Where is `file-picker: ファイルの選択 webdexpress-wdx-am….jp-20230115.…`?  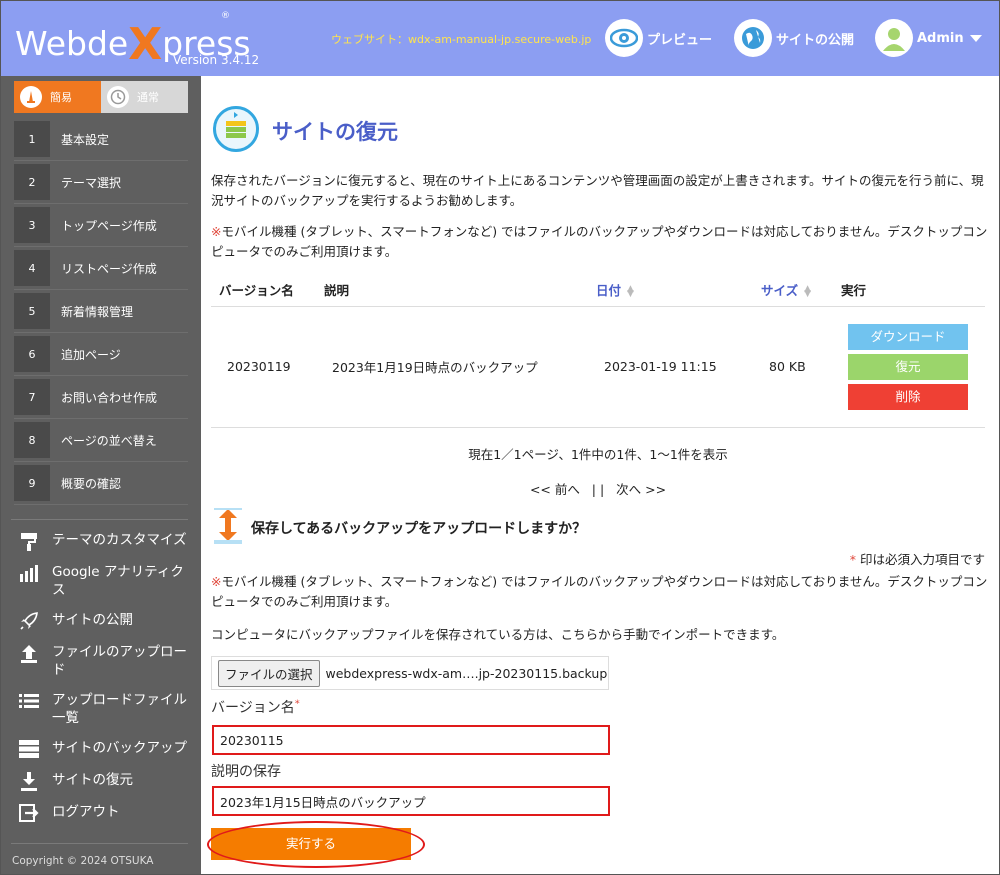 file-picker: ファイルの選択 webdexpress-wdx-am….jp-20230115.… is located at coordinates (410, 673).